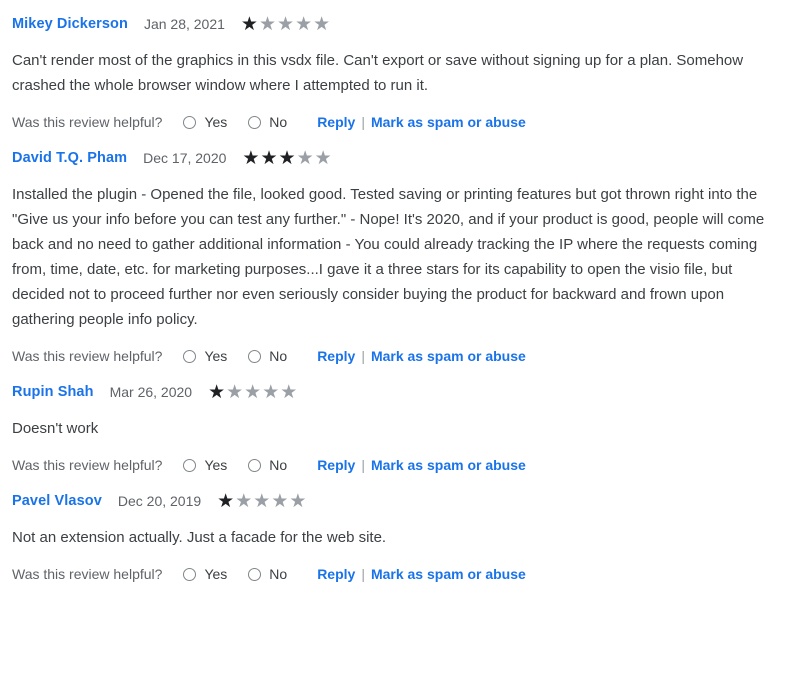 Image resolution: width=802 pixels, height=685 pixels. Describe the element at coordinates (53, 392) in the screenshot. I see `review-author-link: Rupin Shah` at that location.